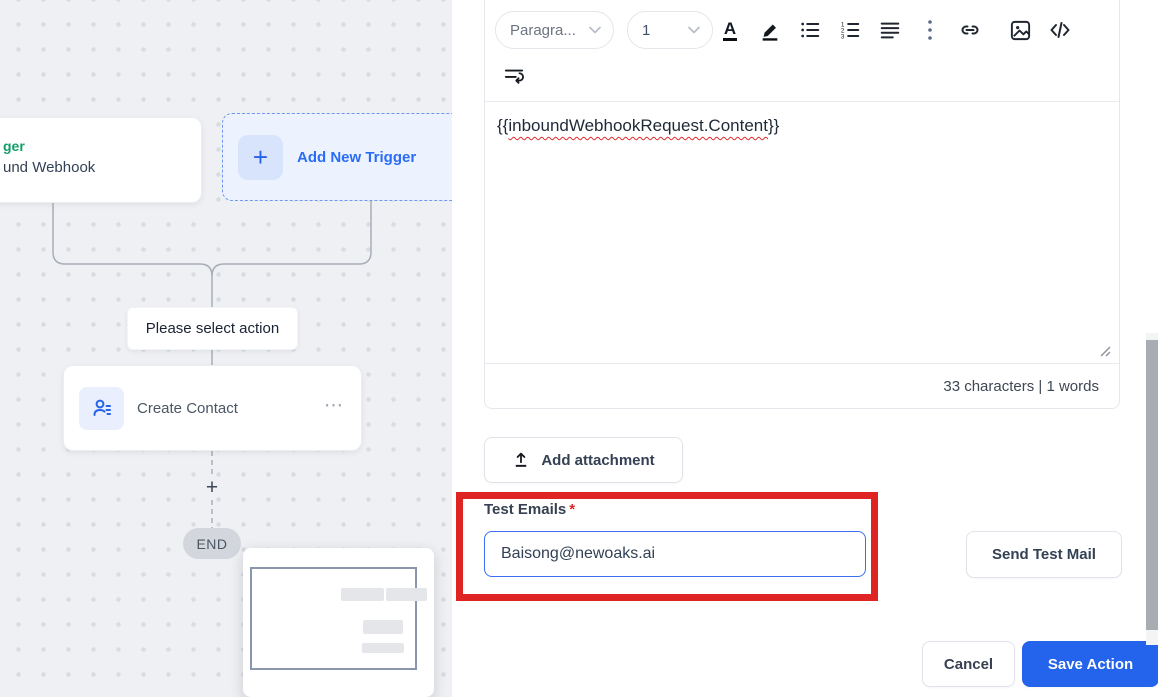 This screenshot has height=697, width=1158. I want to click on code-view-button, so click(1060, 30).